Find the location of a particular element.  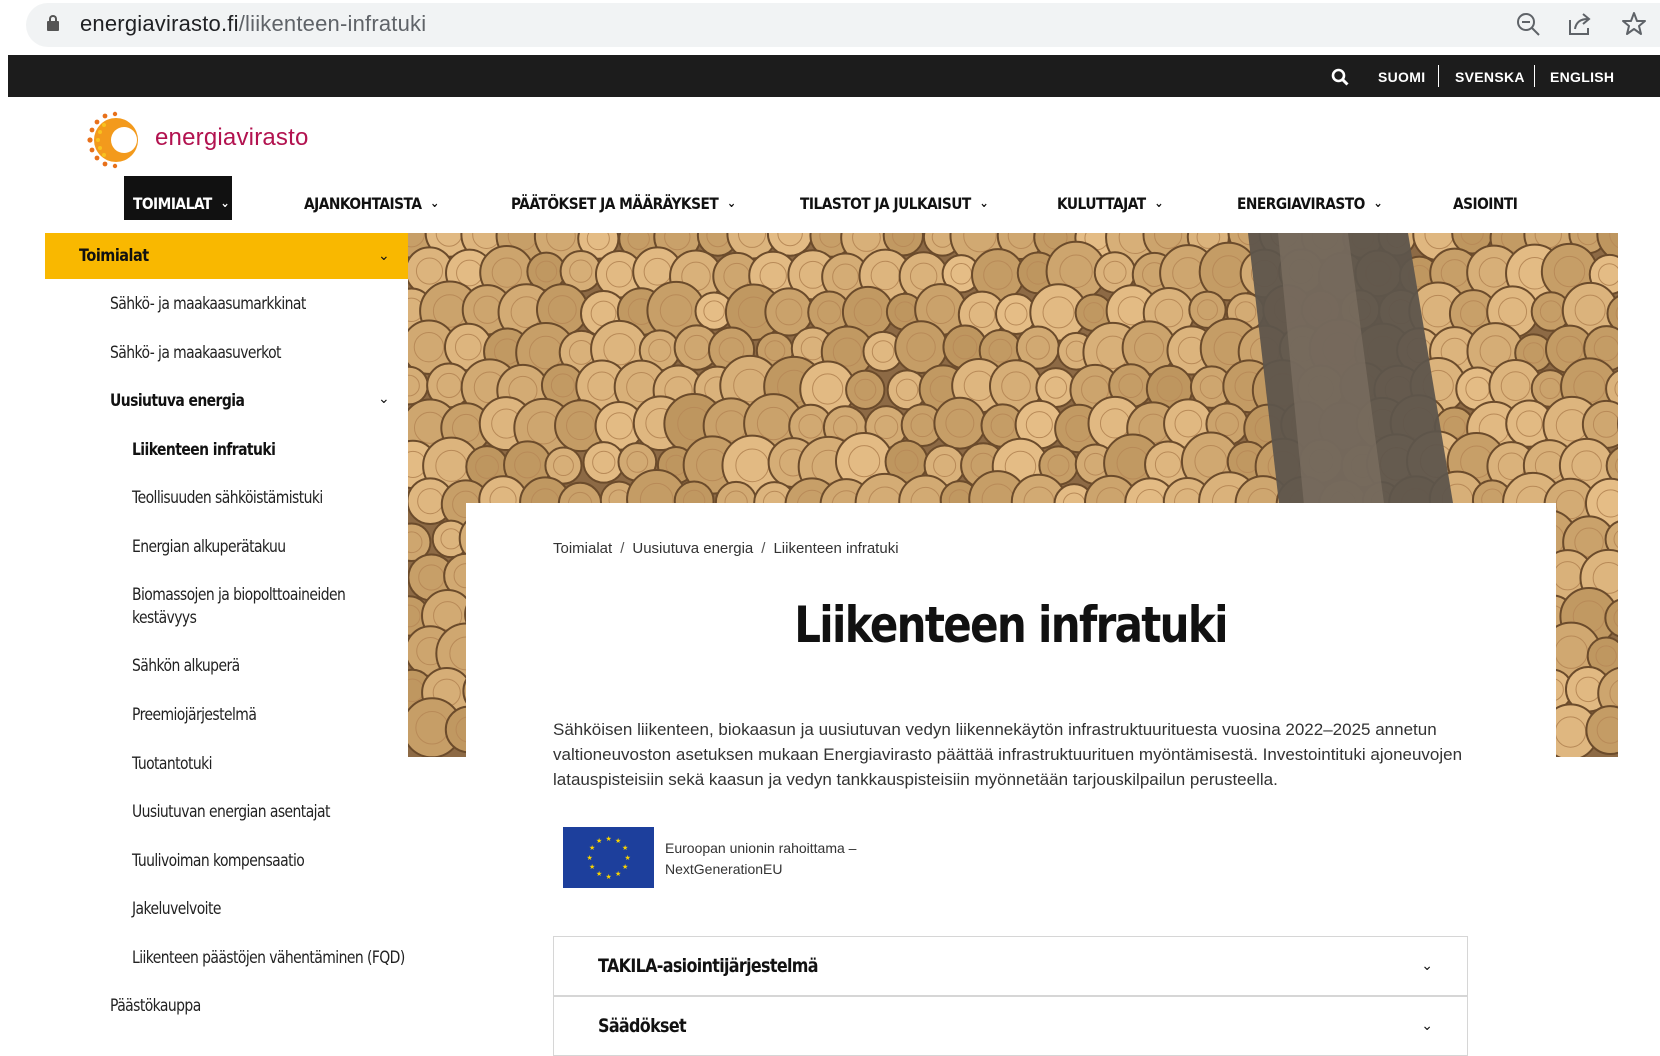

eu-flag-icon: ★ ★ ★ ★ ★ ★ ★ ★ ★ ★ ★ ★ is located at coordinates (608, 857).